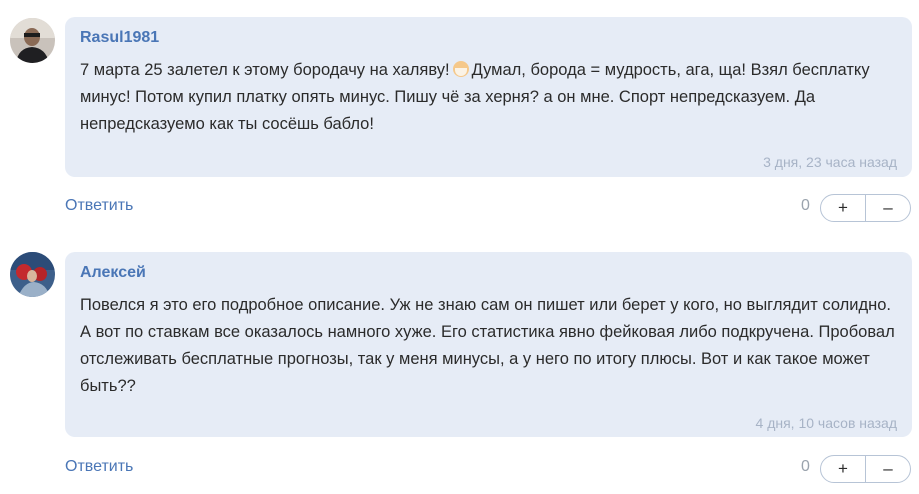 Image resolution: width=919 pixels, height=494 pixels. Describe the element at coordinates (460, 69) in the screenshot. I see `old-man-face-emoji-icon` at that location.